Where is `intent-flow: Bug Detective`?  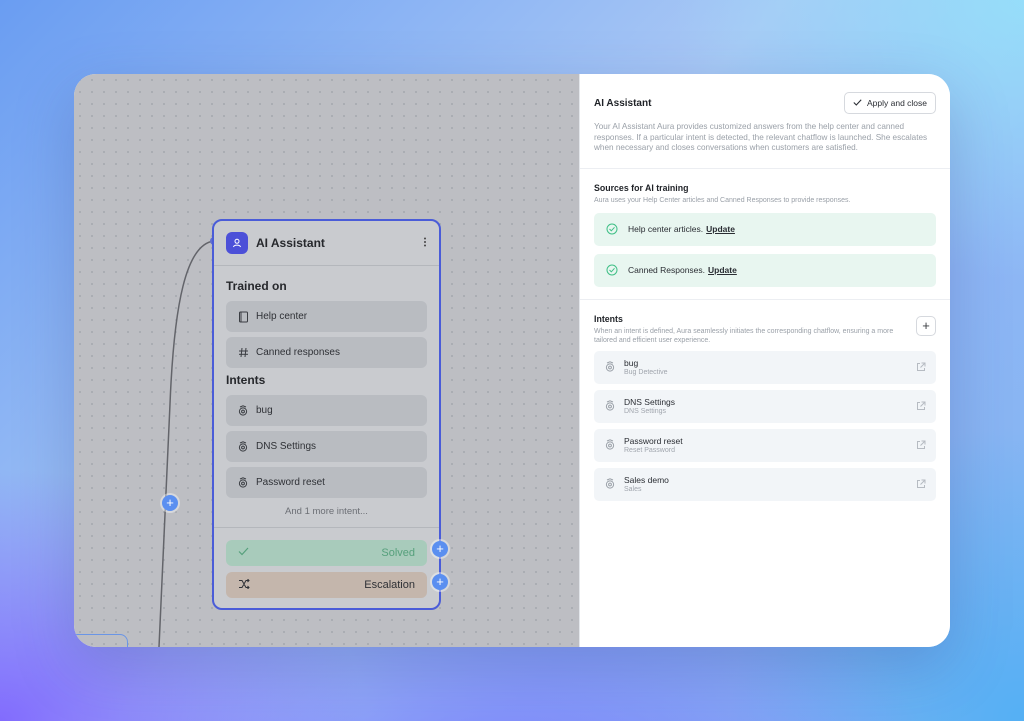 intent-flow: Bug Detective is located at coordinates (646, 372).